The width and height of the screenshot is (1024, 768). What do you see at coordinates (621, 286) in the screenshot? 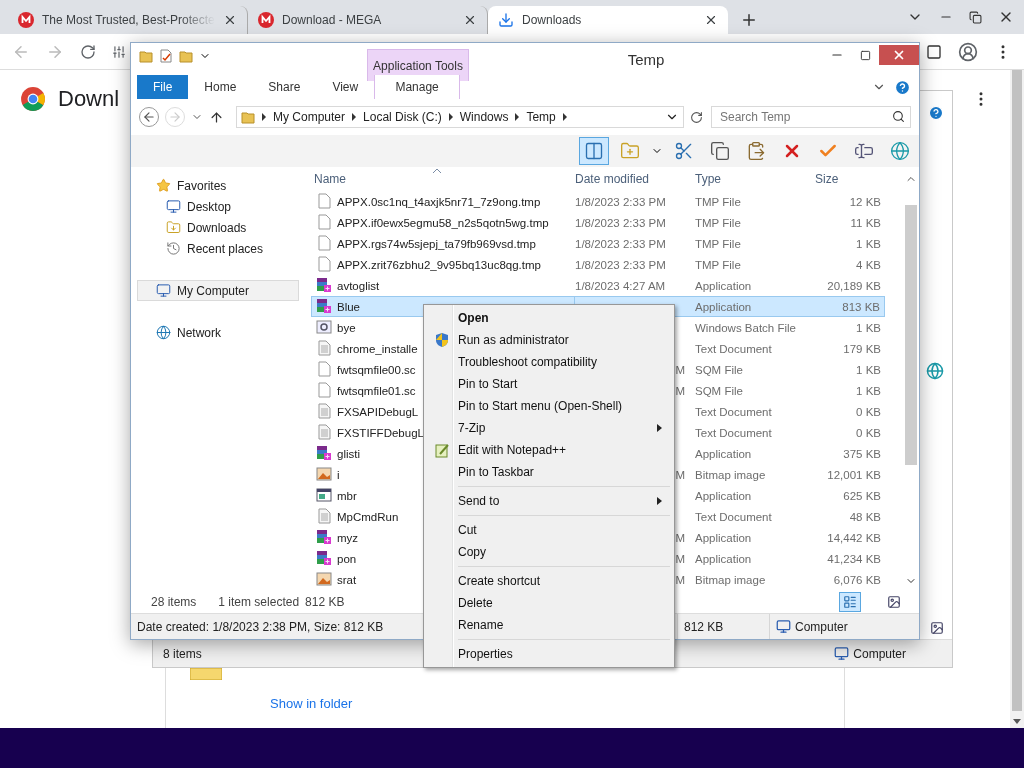
I see `date-modified: 1/8/2023 4:27 AM` at bounding box center [621, 286].